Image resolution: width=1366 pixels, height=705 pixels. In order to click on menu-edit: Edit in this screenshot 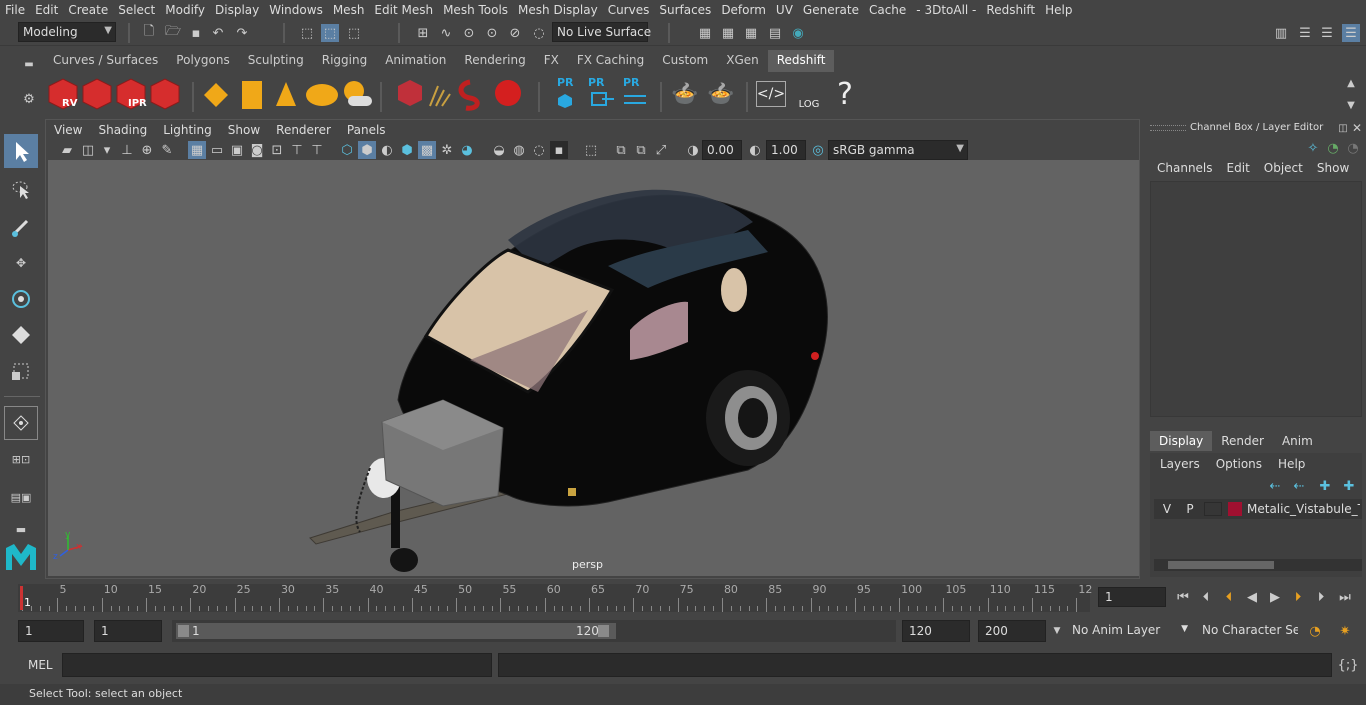, I will do `click(46, 10)`.